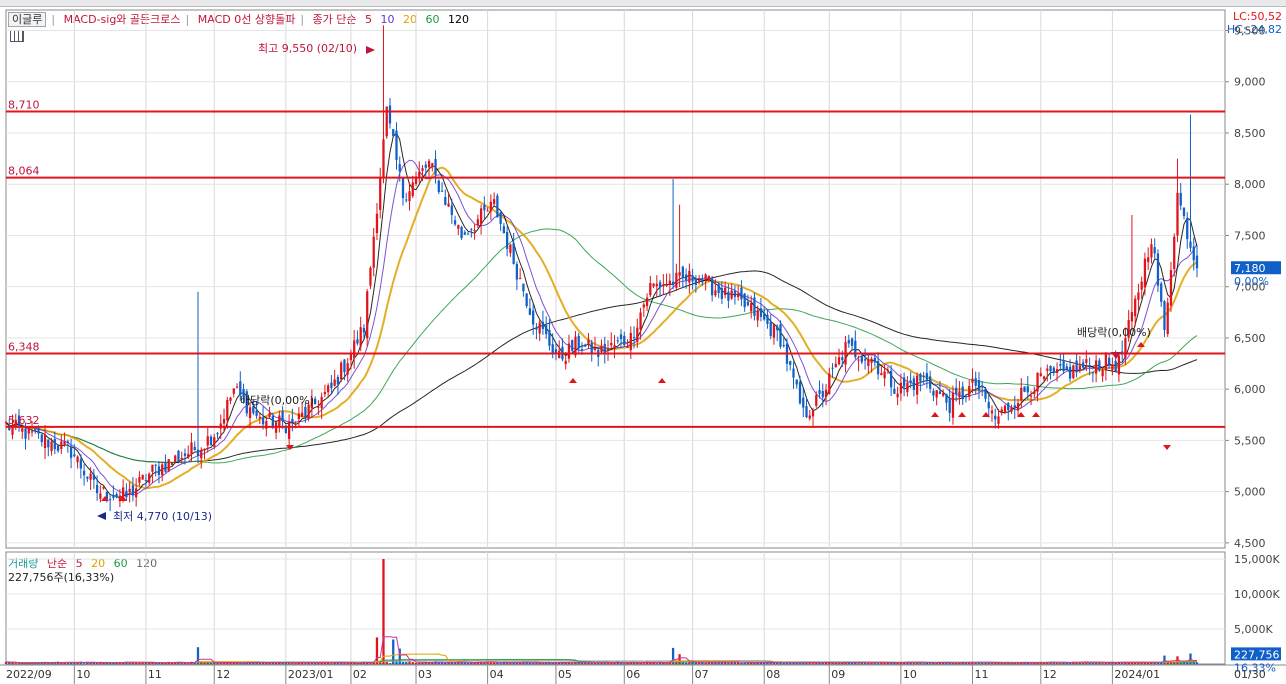 This screenshot has height=684, width=1286. I want to click on high-annotation: 최고 9,550 (02/10), so click(307, 48).